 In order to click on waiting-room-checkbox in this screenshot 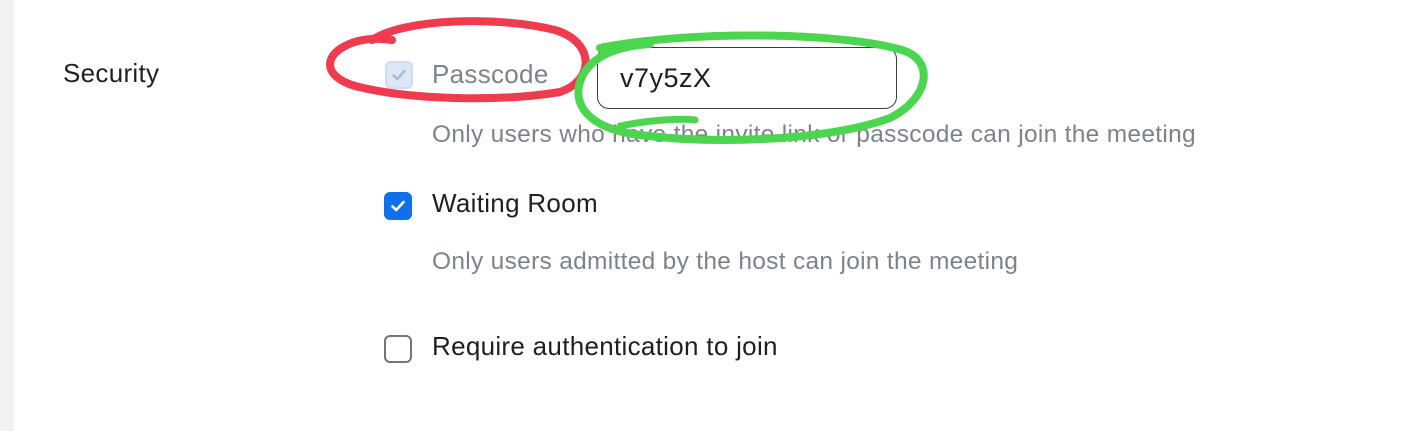, I will do `click(398, 206)`.